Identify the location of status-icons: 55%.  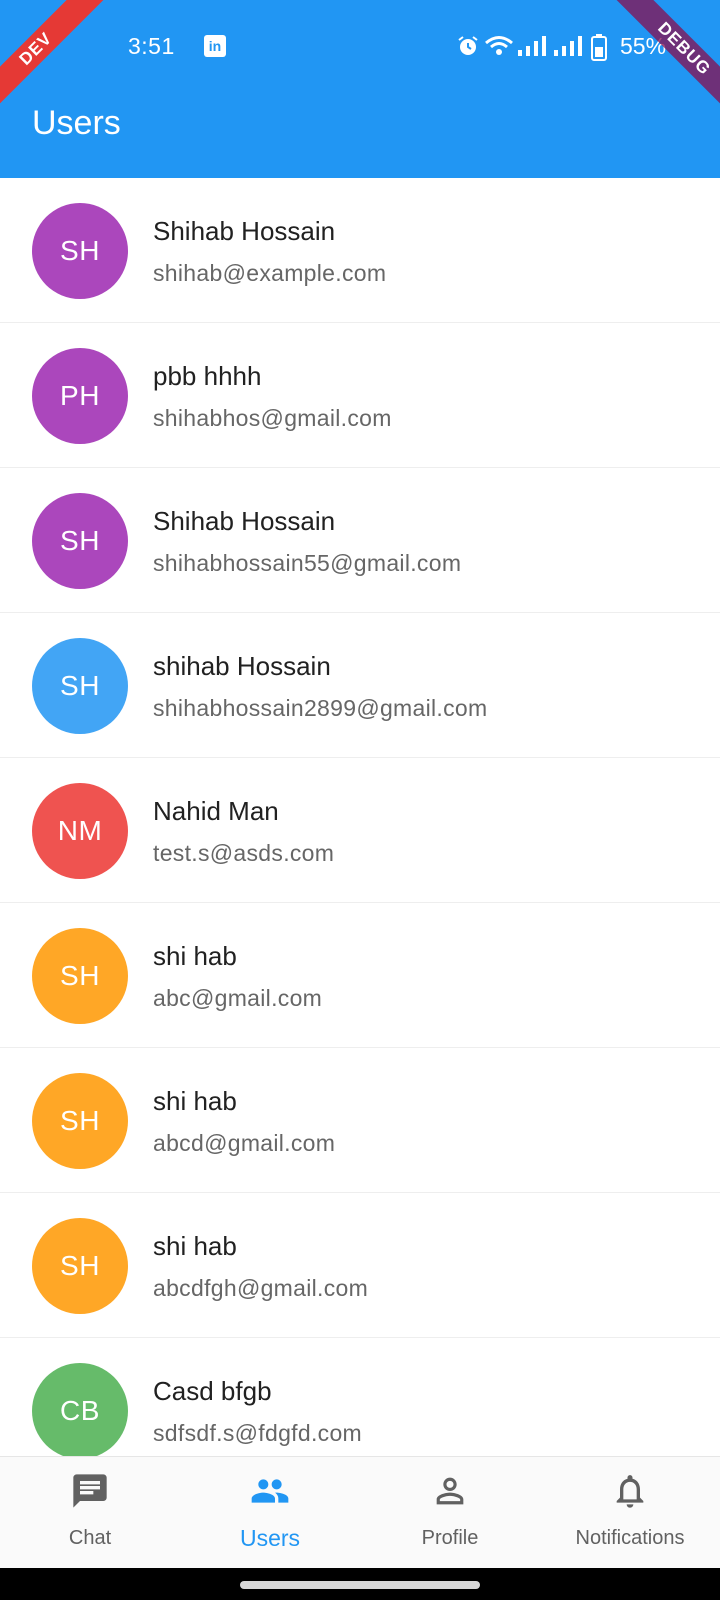
(566, 46).